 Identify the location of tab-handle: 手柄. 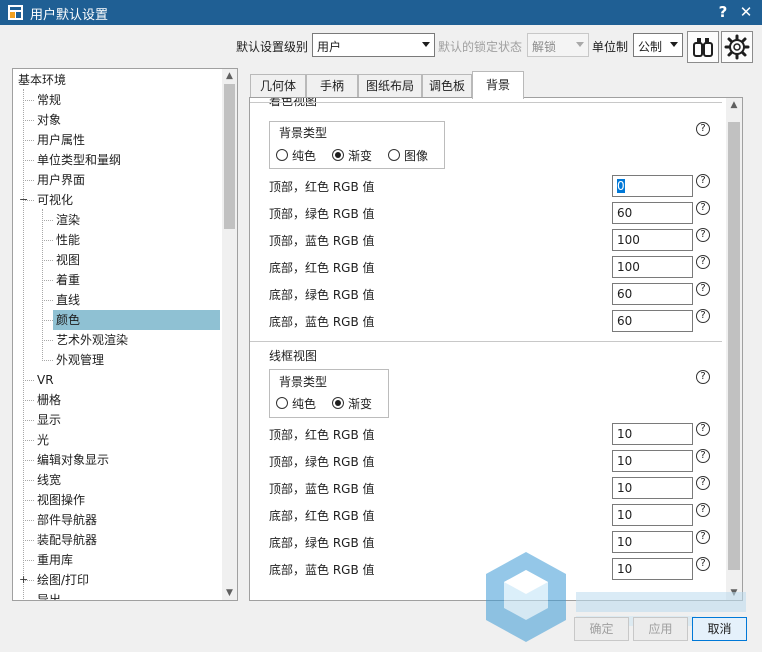
(332, 86).